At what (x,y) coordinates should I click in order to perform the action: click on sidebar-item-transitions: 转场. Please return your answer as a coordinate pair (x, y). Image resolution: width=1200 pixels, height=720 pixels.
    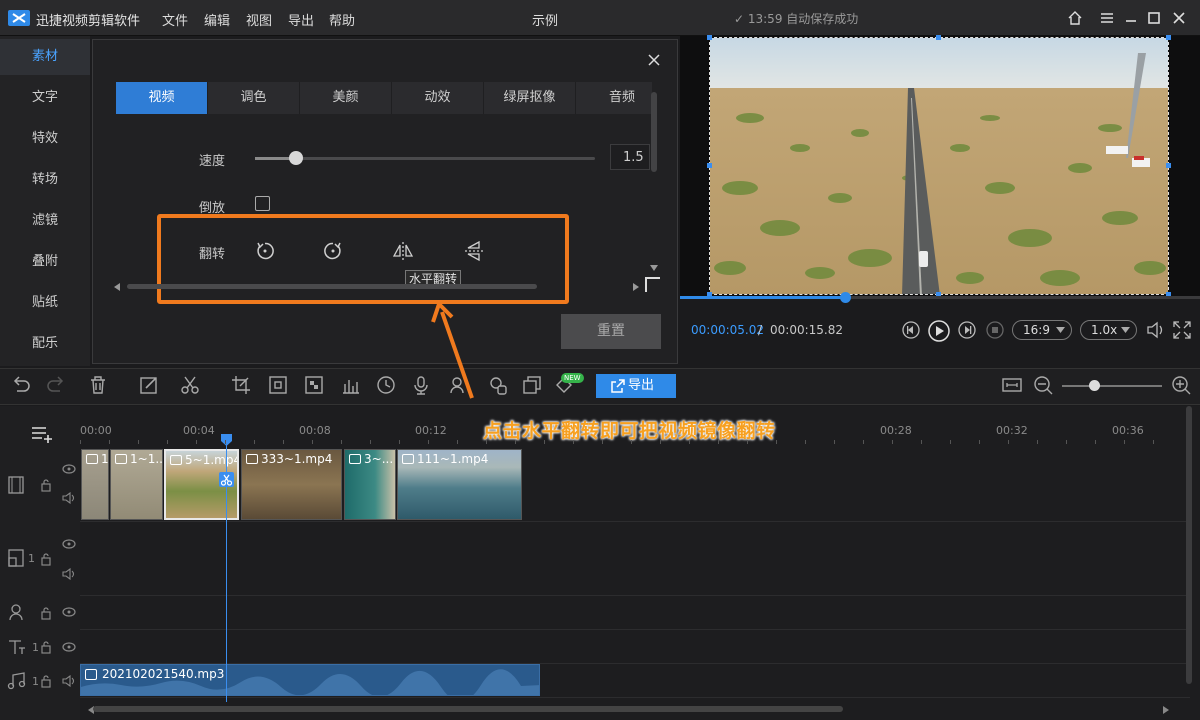
    Looking at the image, I should click on (45, 180).